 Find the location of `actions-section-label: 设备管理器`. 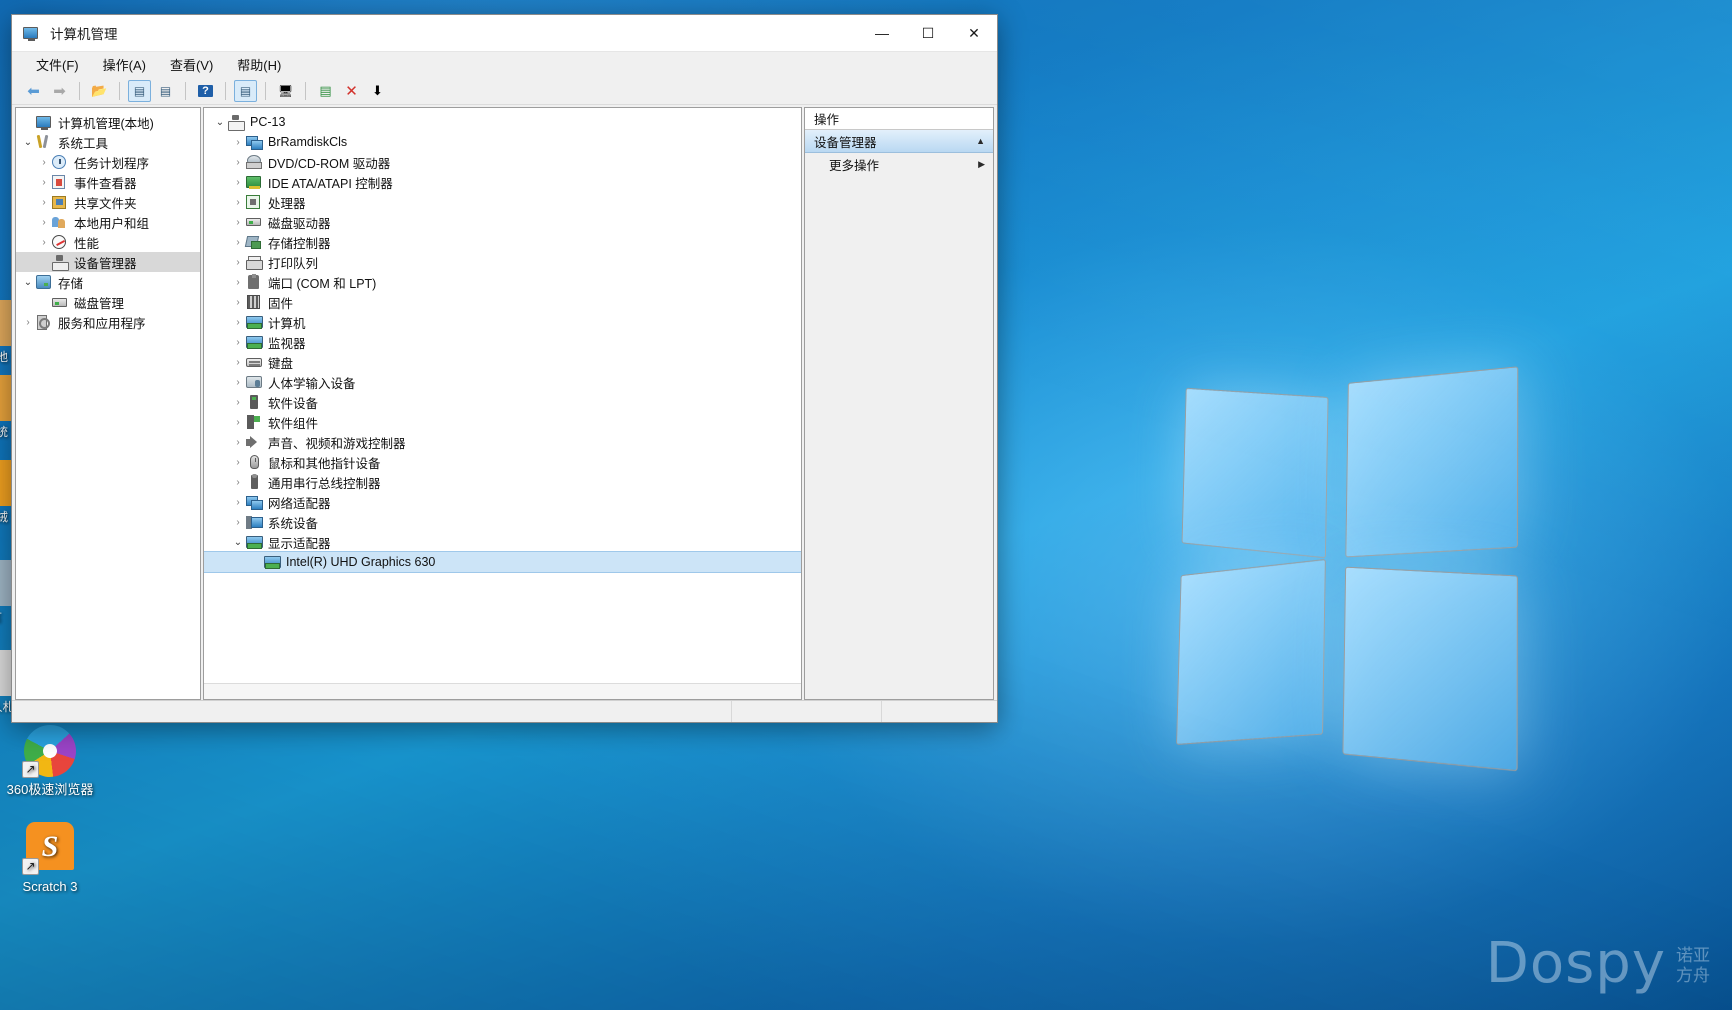

actions-section-label: 设备管理器 is located at coordinates (845, 142).